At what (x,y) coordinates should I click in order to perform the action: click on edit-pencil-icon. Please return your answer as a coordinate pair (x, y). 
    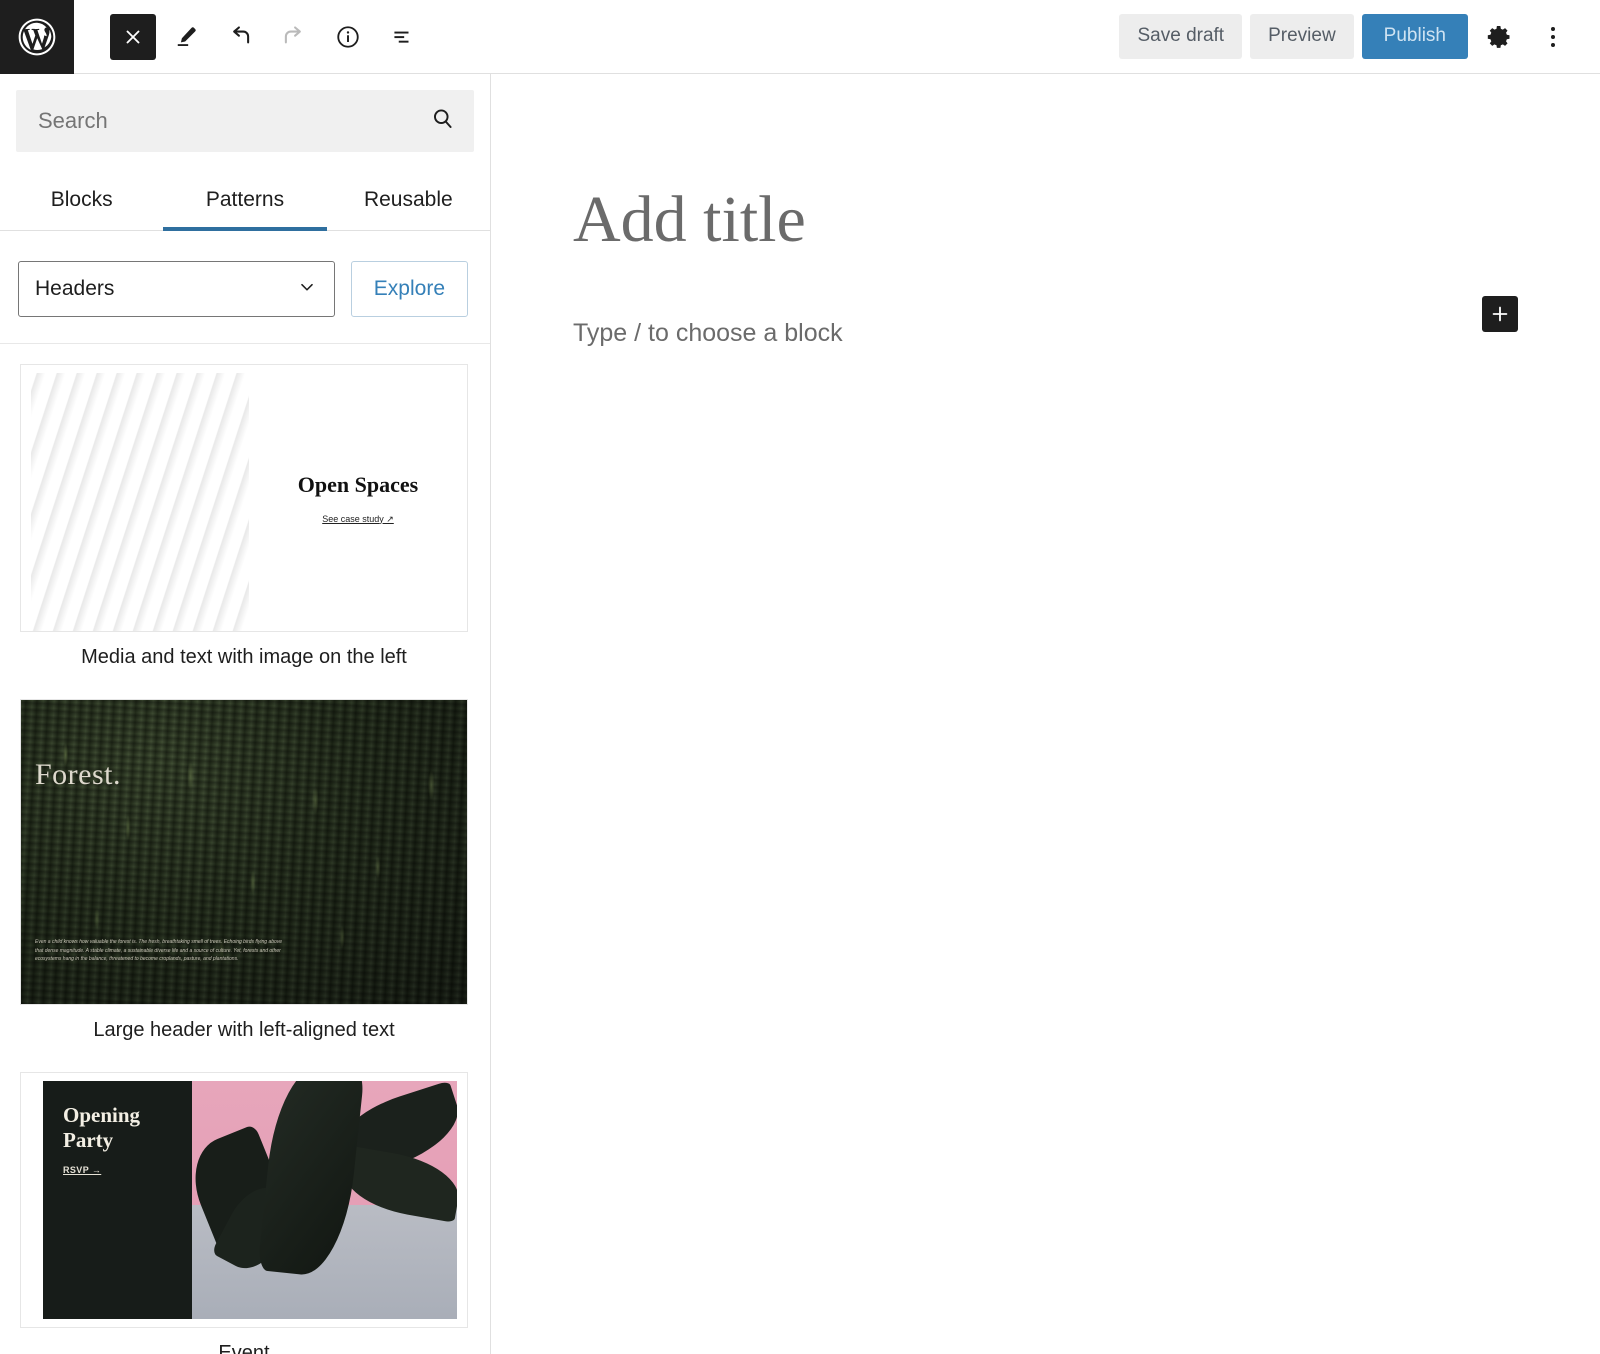
    Looking at the image, I should click on (186, 37).